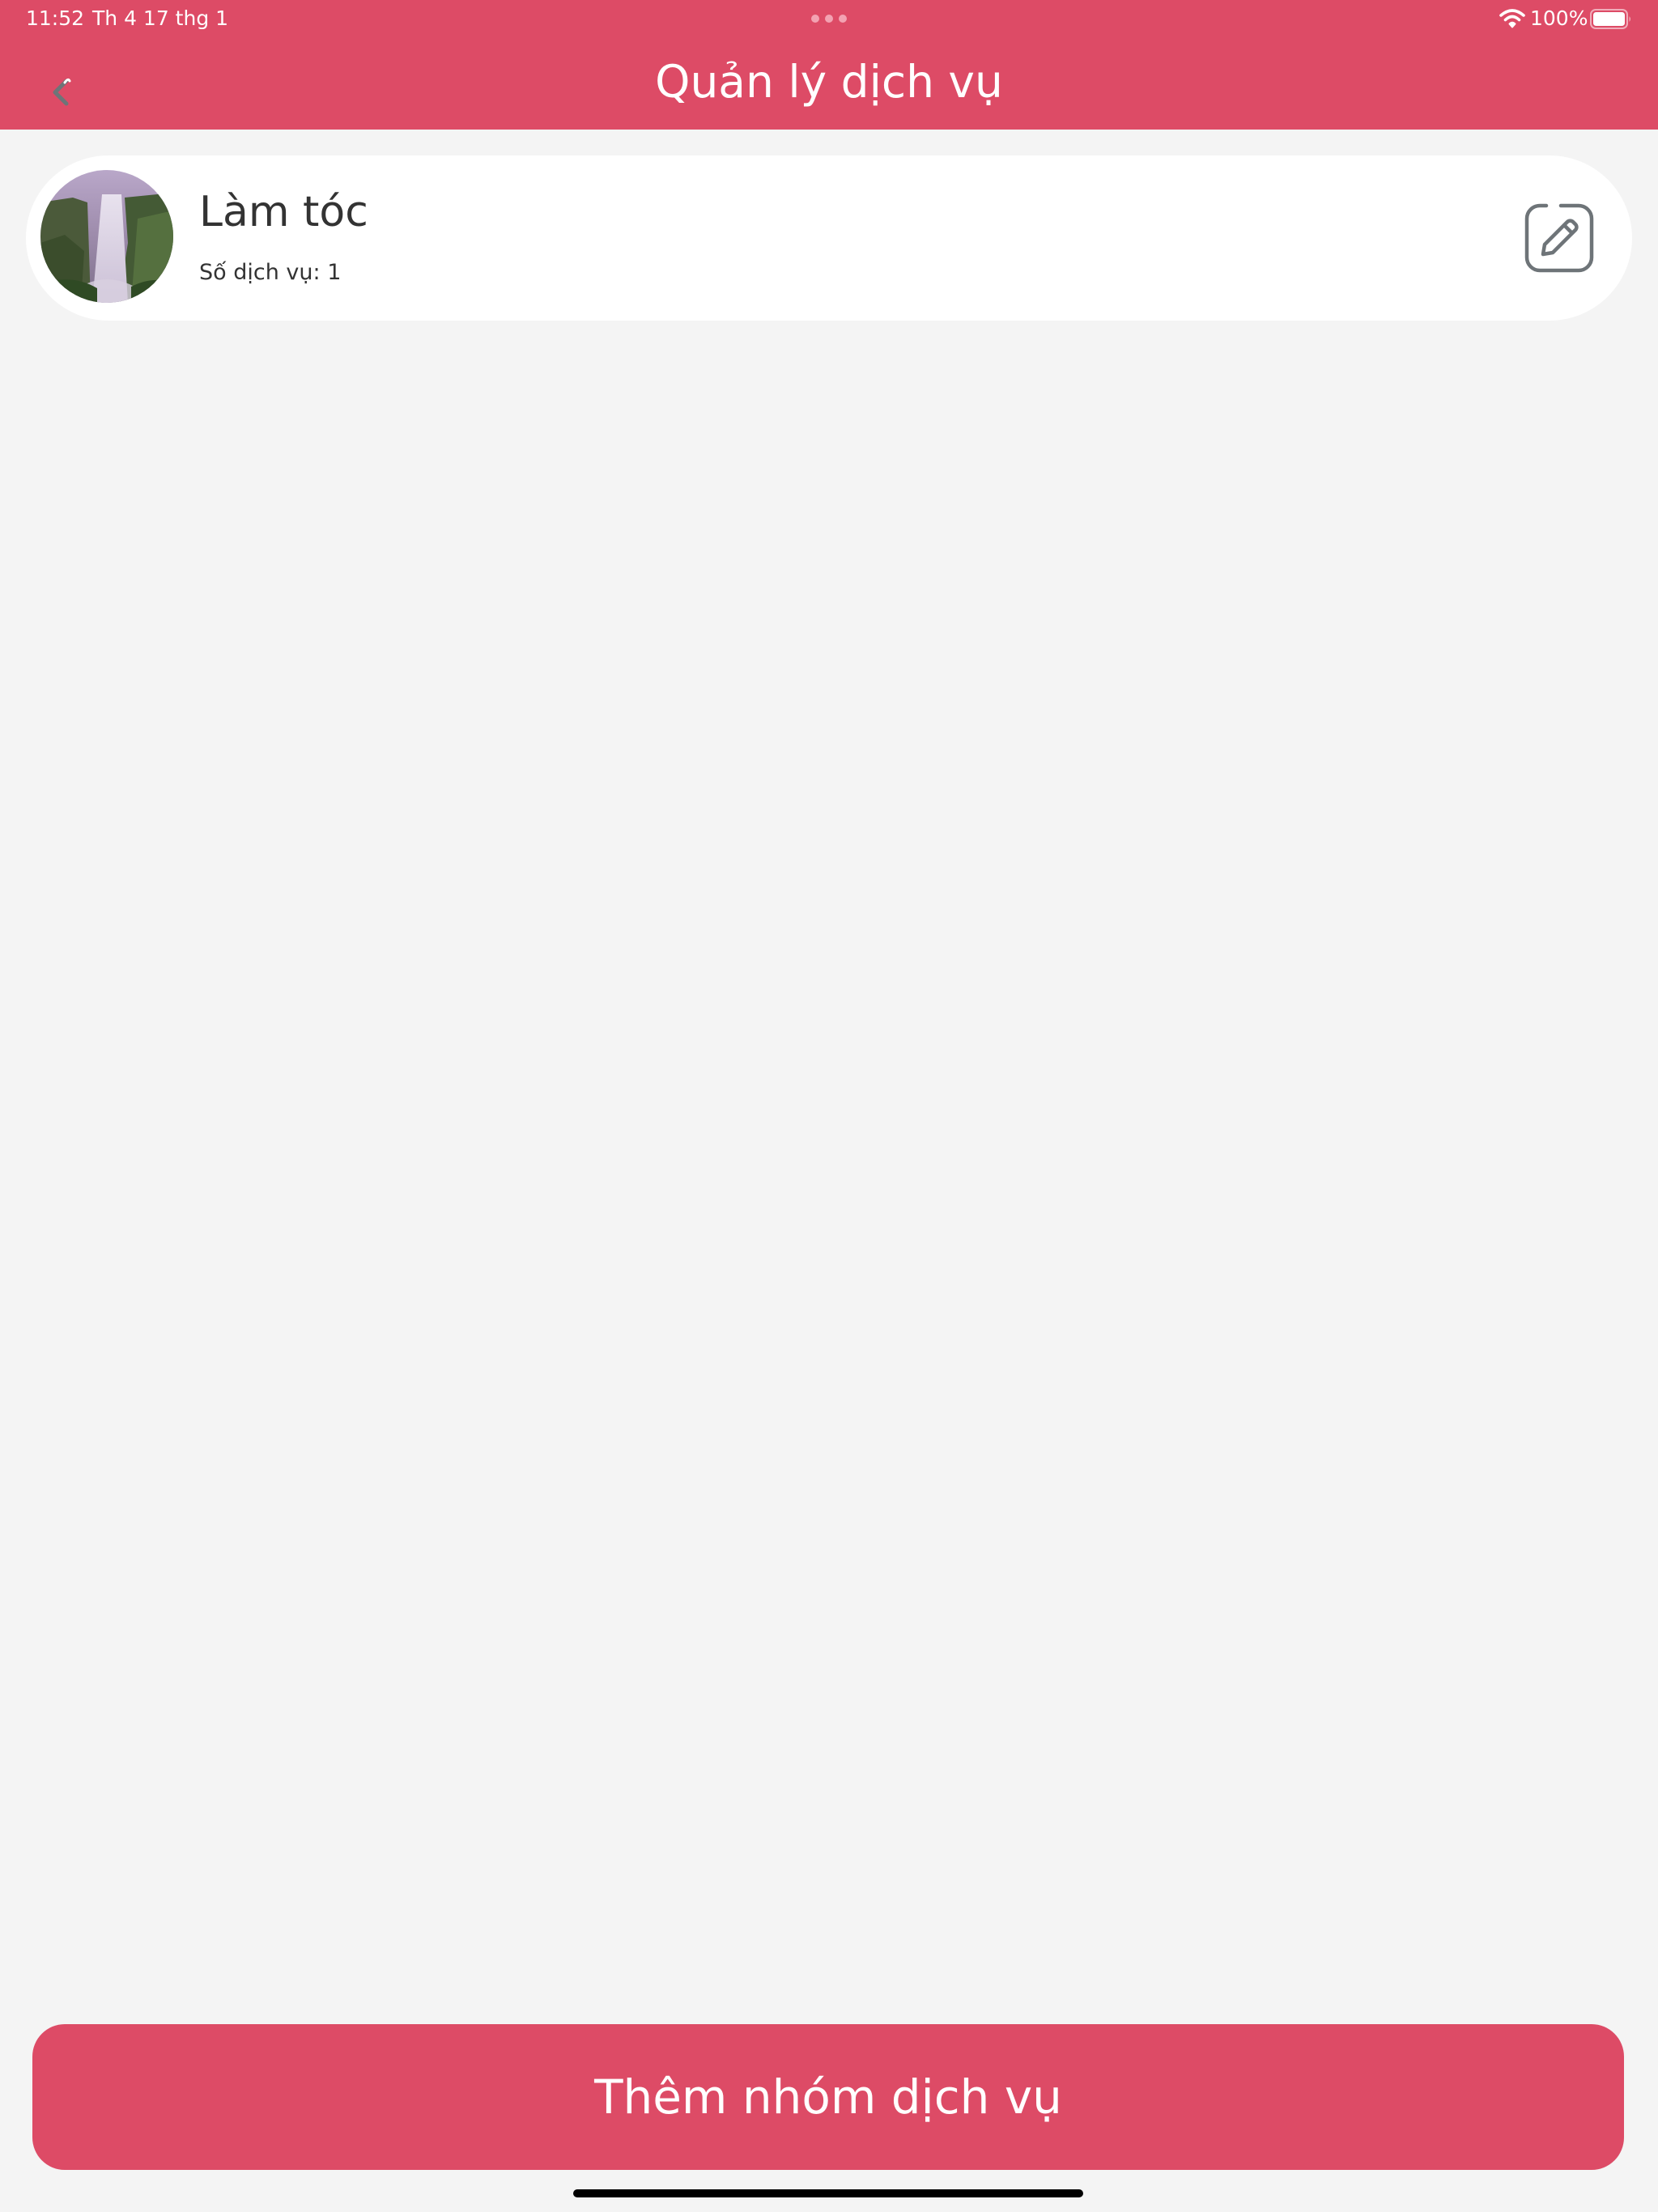 Image resolution: width=1658 pixels, height=2212 pixels. What do you see at coordinates (1559, 238) in the screenshot?
I see `edit-icon` at bounding box center [1559, 238].